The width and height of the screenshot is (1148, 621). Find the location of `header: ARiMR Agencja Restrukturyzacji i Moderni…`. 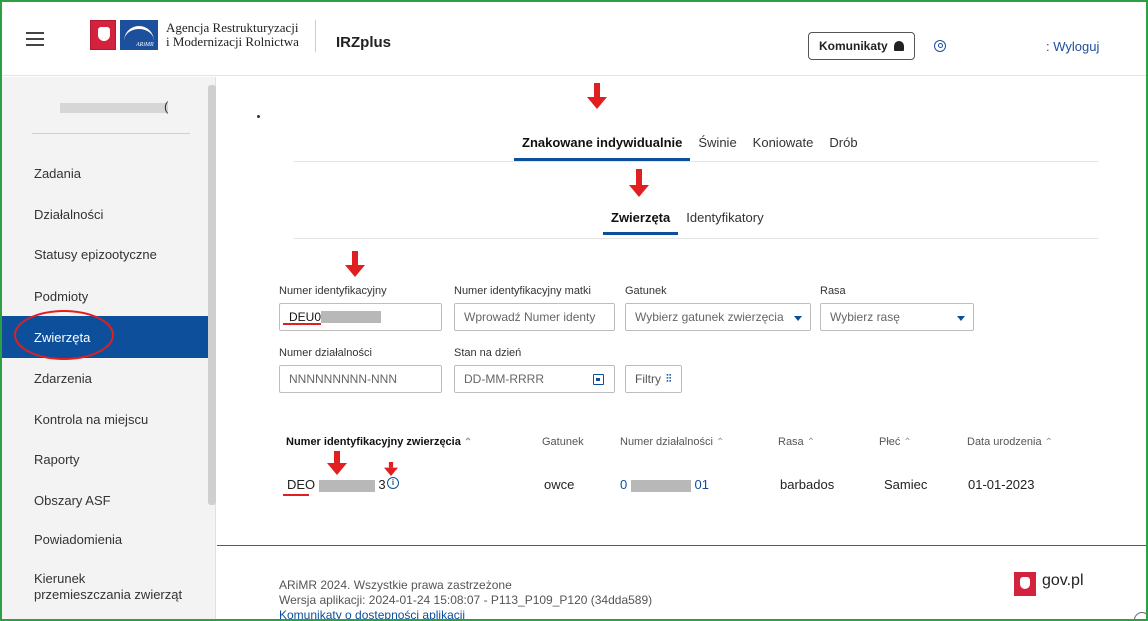

header: ARiMR Agencja Restrukturyzacji i Moderni… is located at coordinates (574, 39).